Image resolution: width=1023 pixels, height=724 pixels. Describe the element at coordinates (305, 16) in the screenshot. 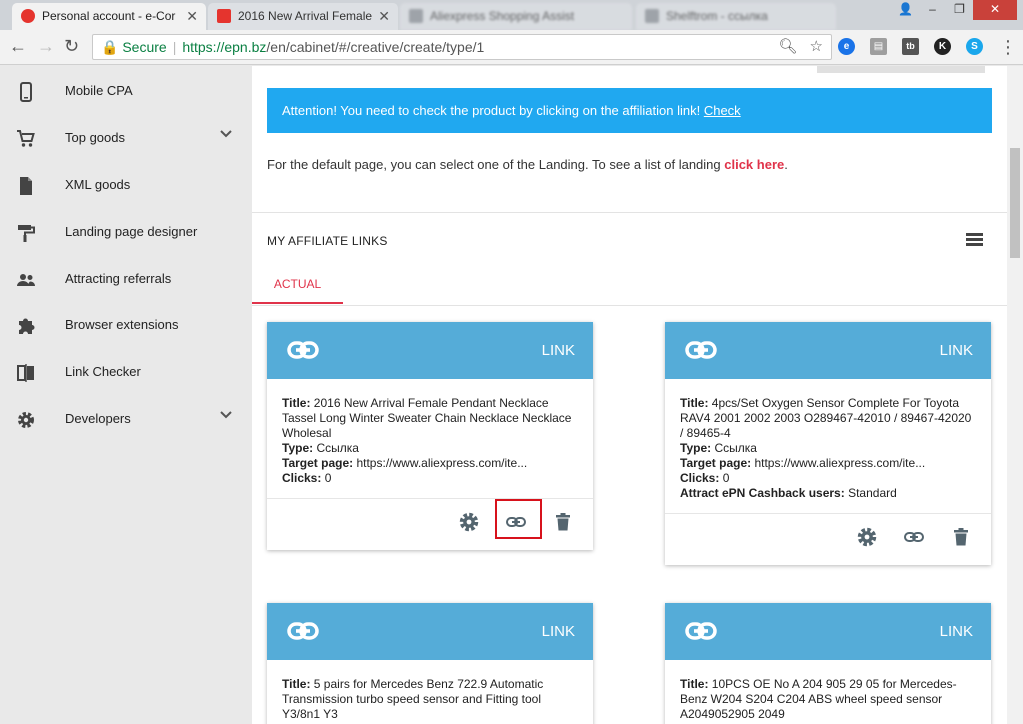

I see `browser-tab-title: 2016 New Arrival Female` at that location.